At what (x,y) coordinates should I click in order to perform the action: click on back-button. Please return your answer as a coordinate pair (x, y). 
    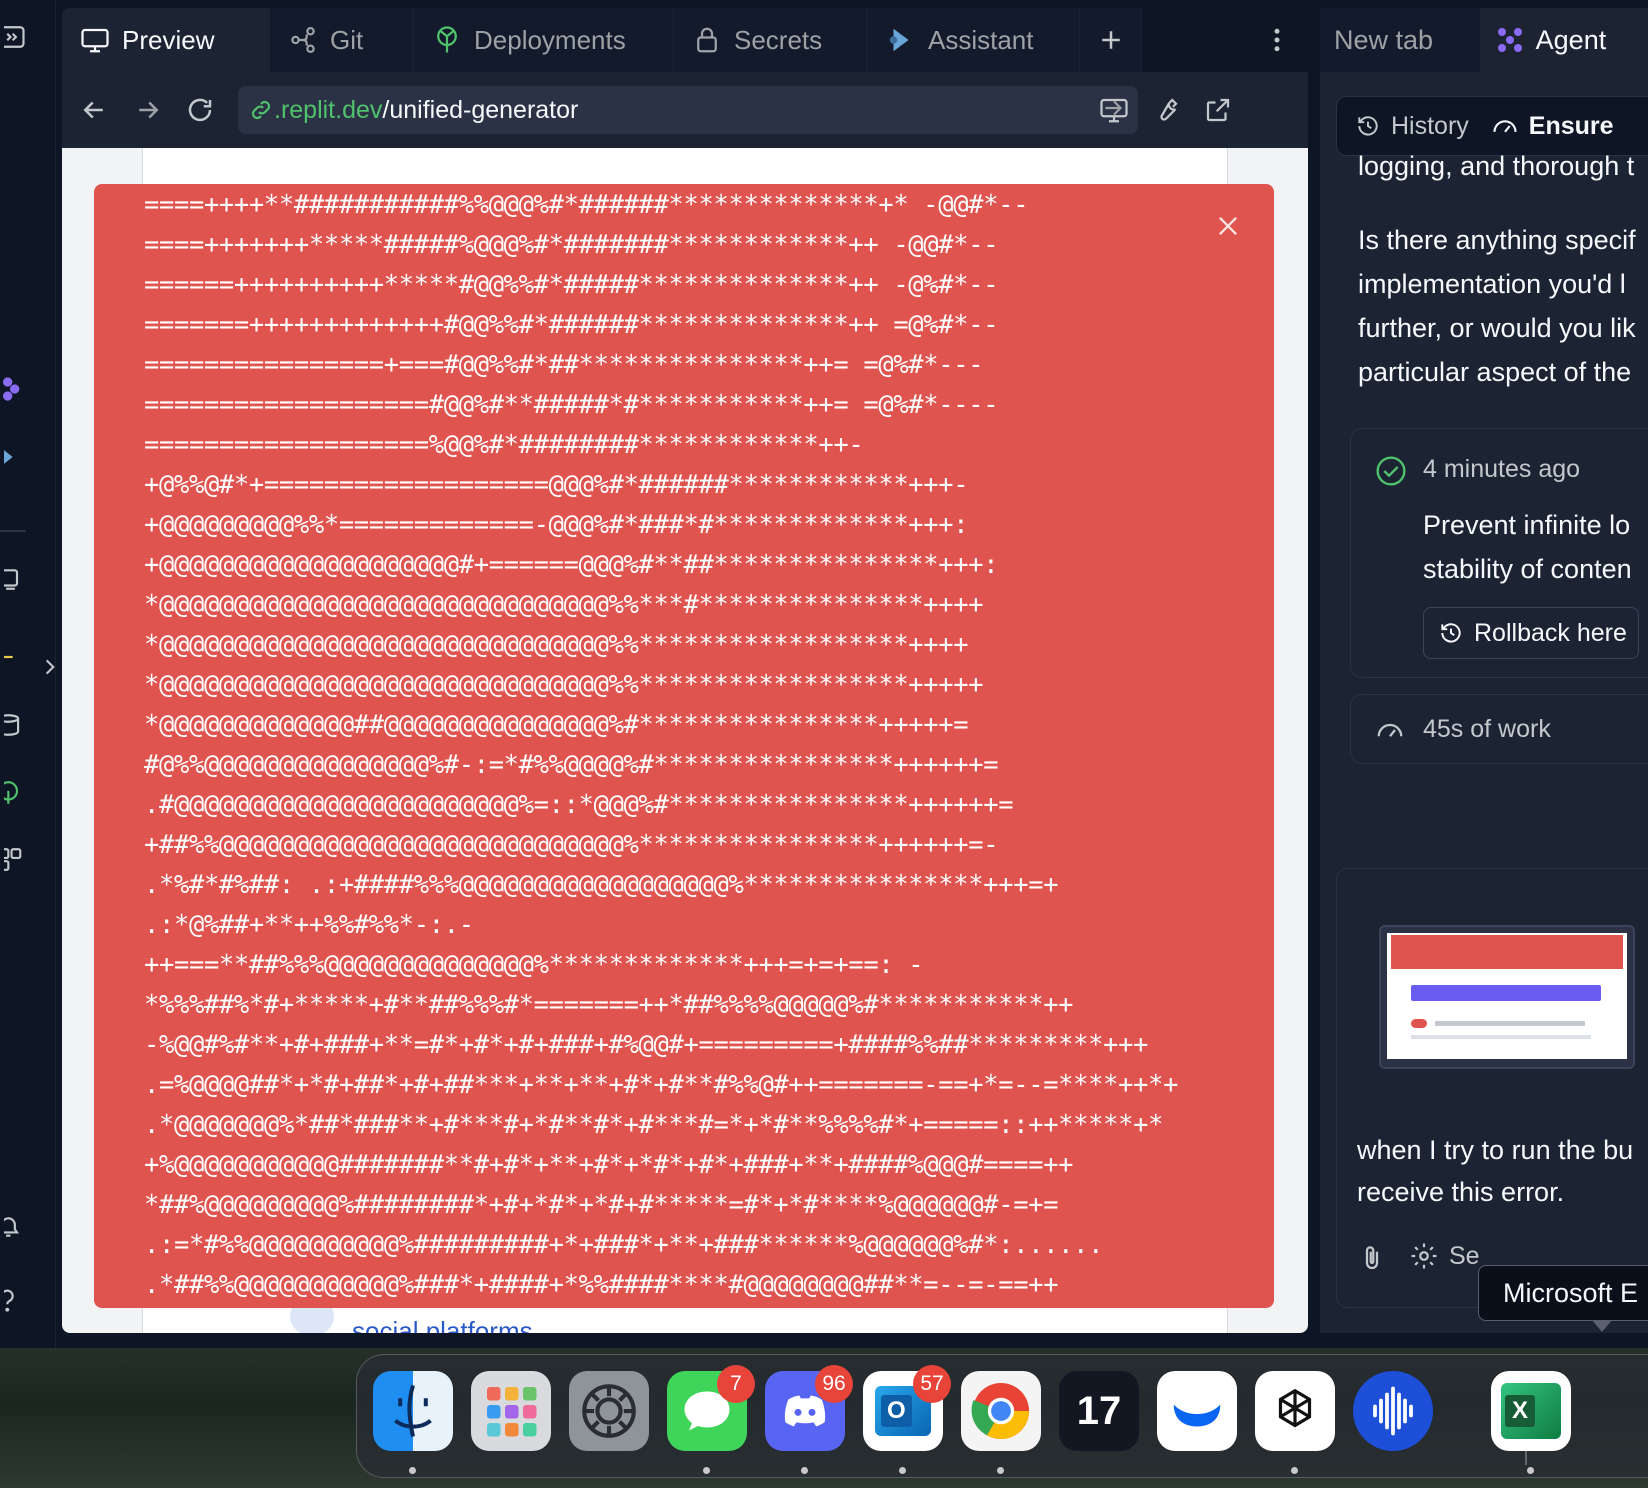
    Looking at the image, I should click on (94, 110).